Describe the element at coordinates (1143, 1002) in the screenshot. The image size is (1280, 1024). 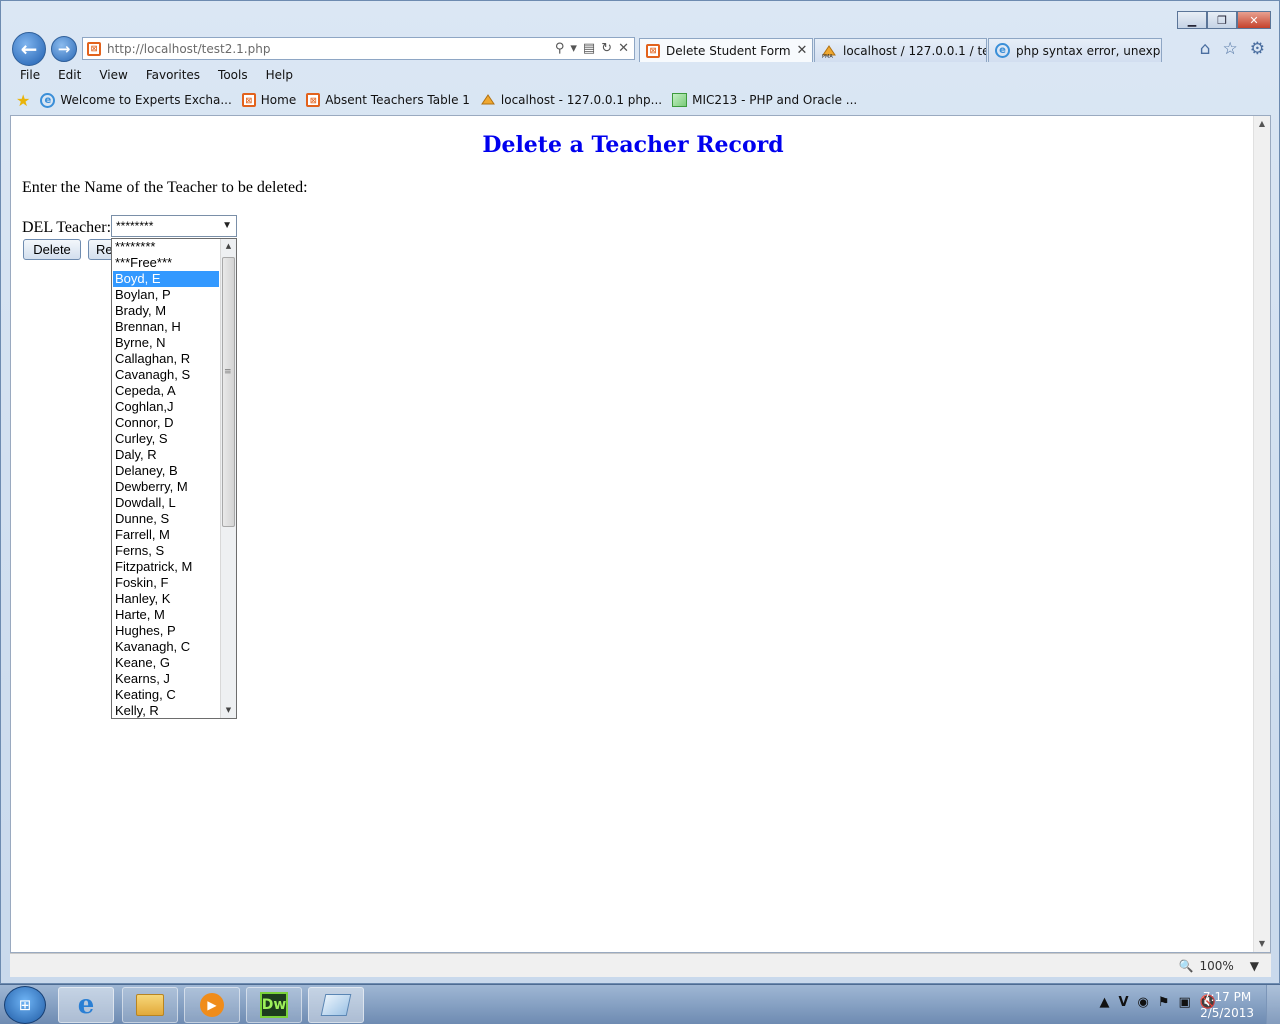
I see `network-icon: ◉` at that location.